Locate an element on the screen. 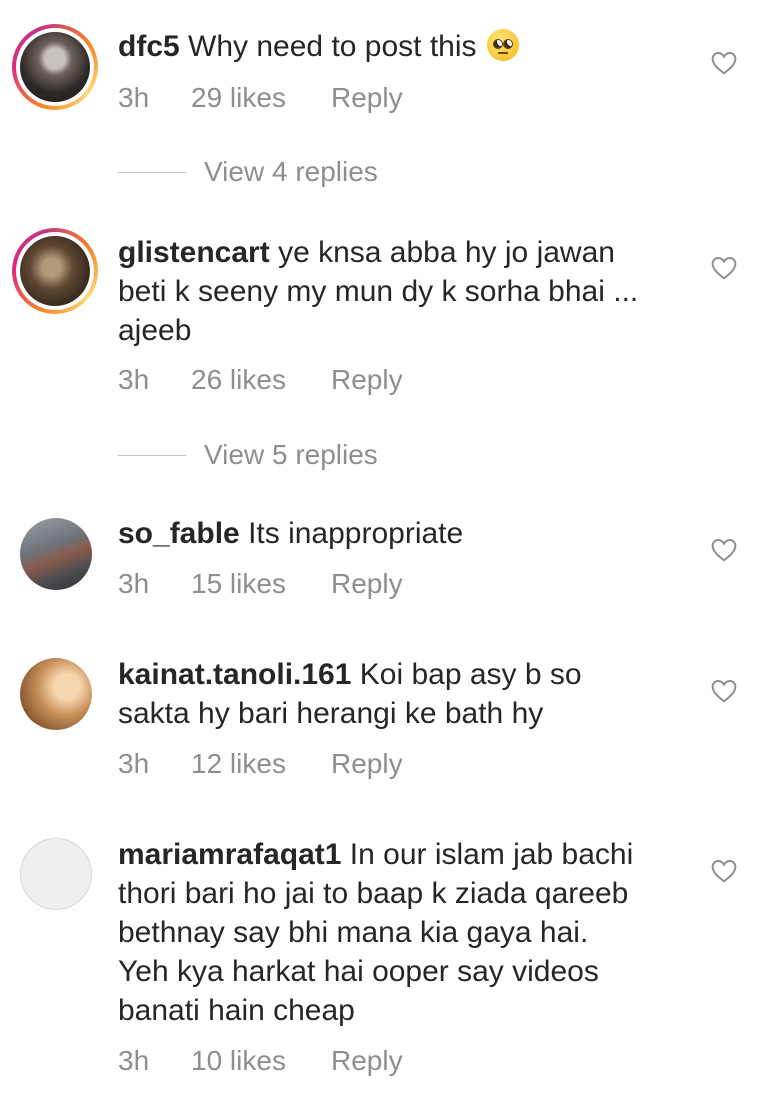 The width and height of the screenshot is (768, 1114). comment-username: kainat.tanoli.161 is located at coordinates (234, 674).